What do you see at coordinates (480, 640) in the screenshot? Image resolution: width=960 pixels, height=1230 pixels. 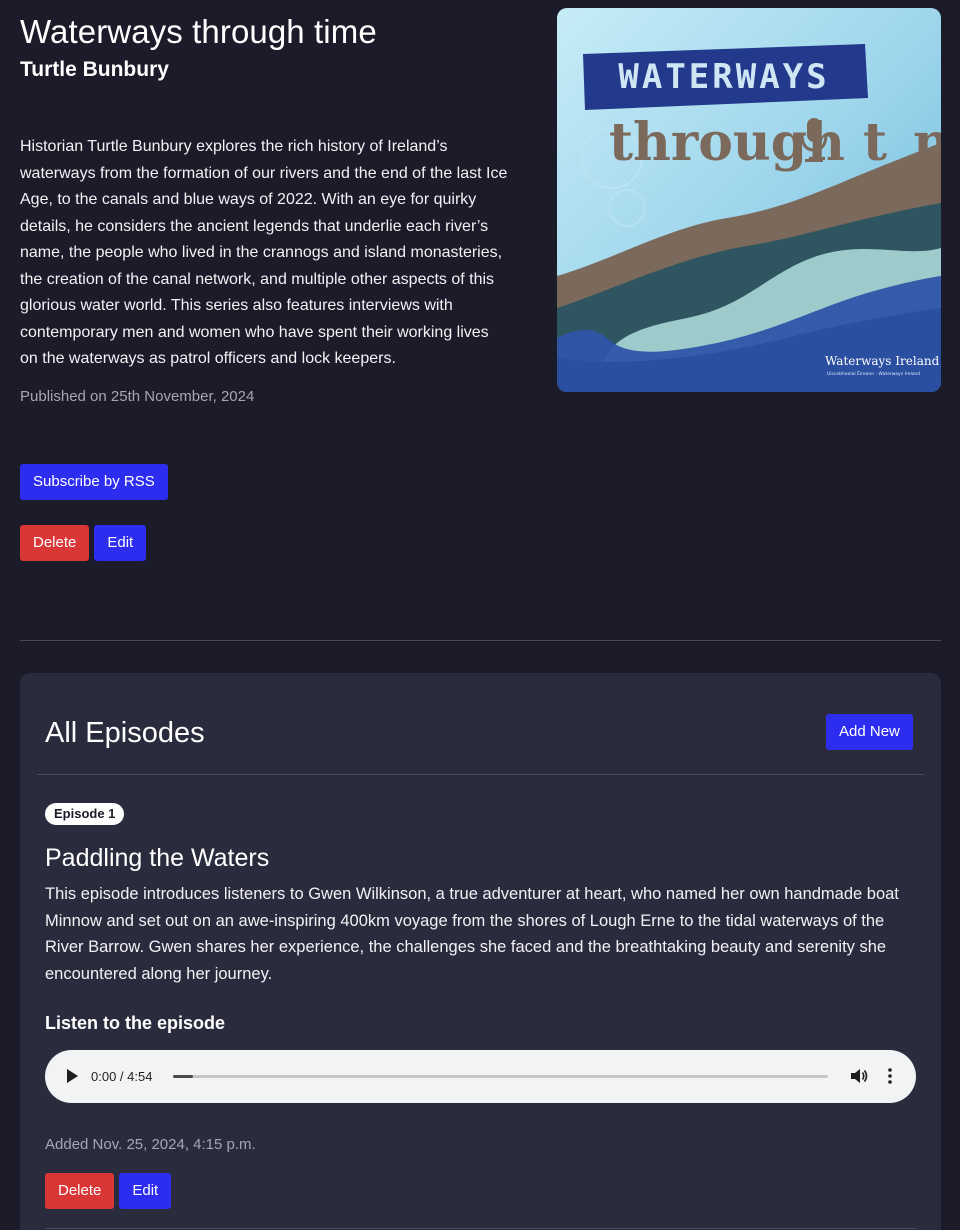 I see `section-divider` at bounding box center [480, 640].